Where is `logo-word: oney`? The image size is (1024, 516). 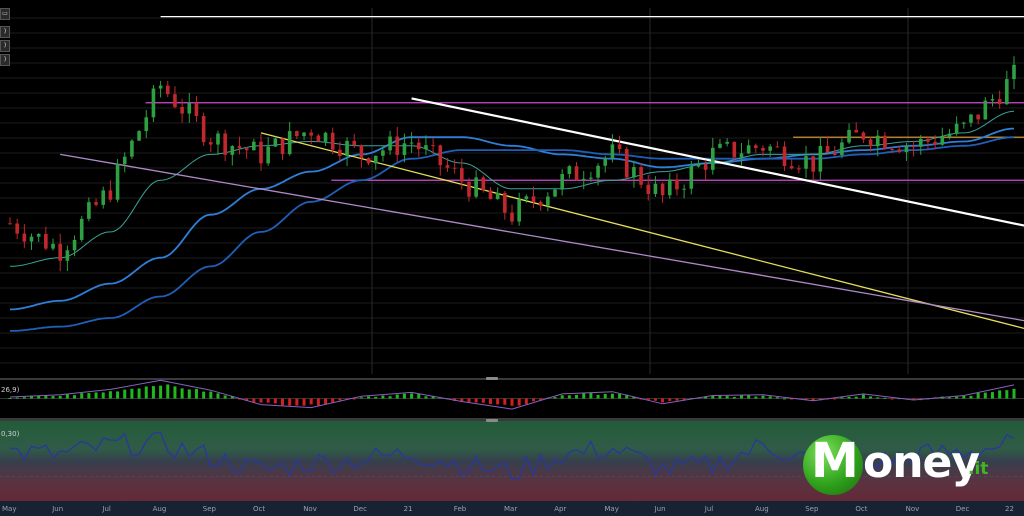 logo-word: oney is located at coordinates (921, 462).